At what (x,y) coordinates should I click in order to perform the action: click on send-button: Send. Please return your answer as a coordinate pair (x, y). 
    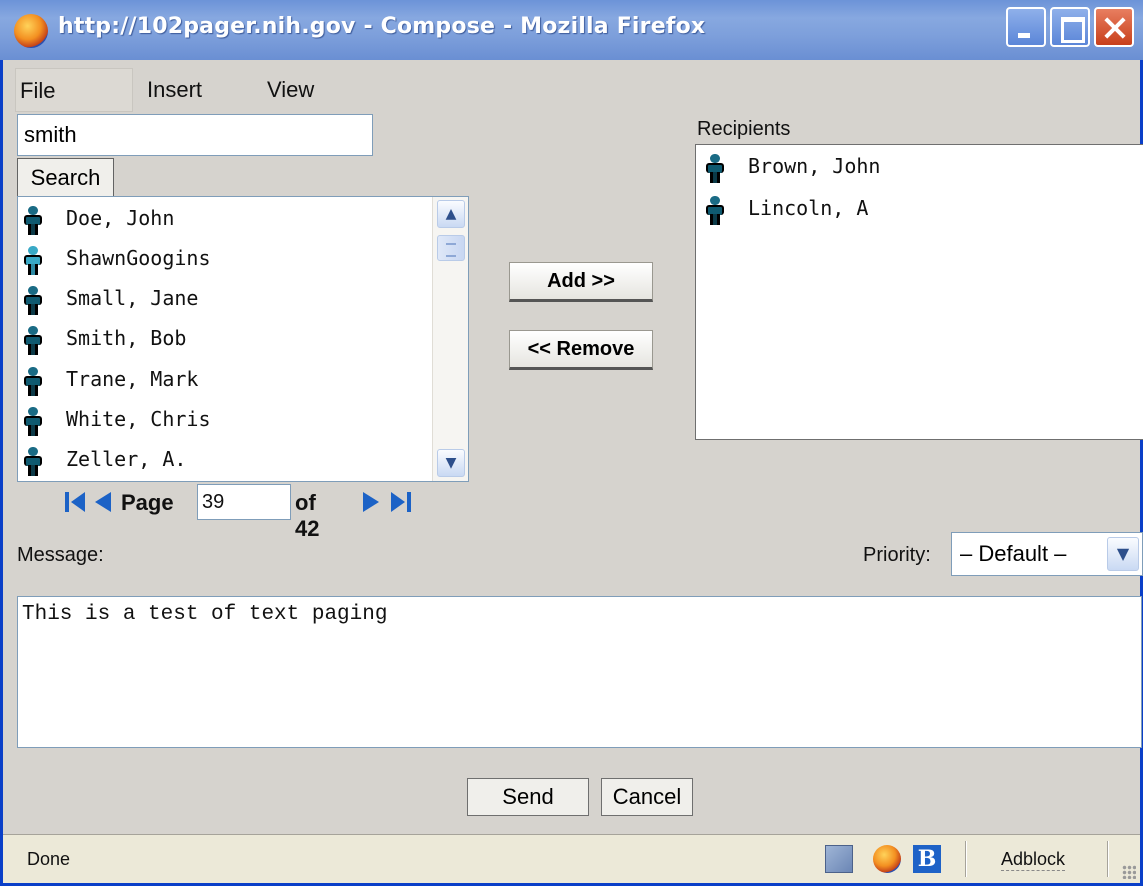
    Looking at the image, I should click on (528, 797).